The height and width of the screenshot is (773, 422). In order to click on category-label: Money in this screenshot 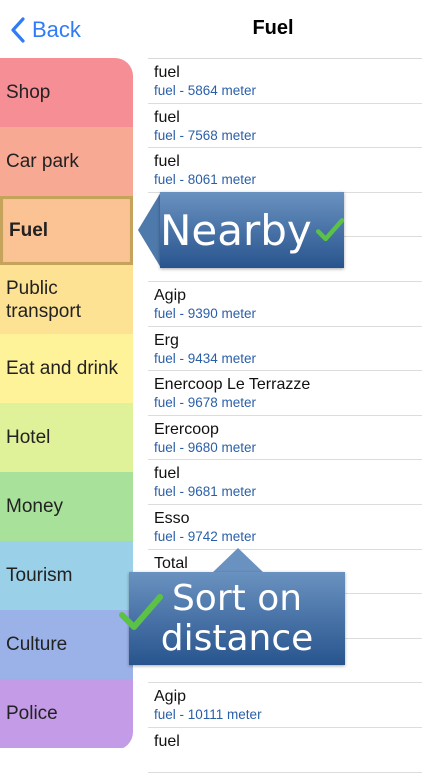, I will do `click(35, 506)`.